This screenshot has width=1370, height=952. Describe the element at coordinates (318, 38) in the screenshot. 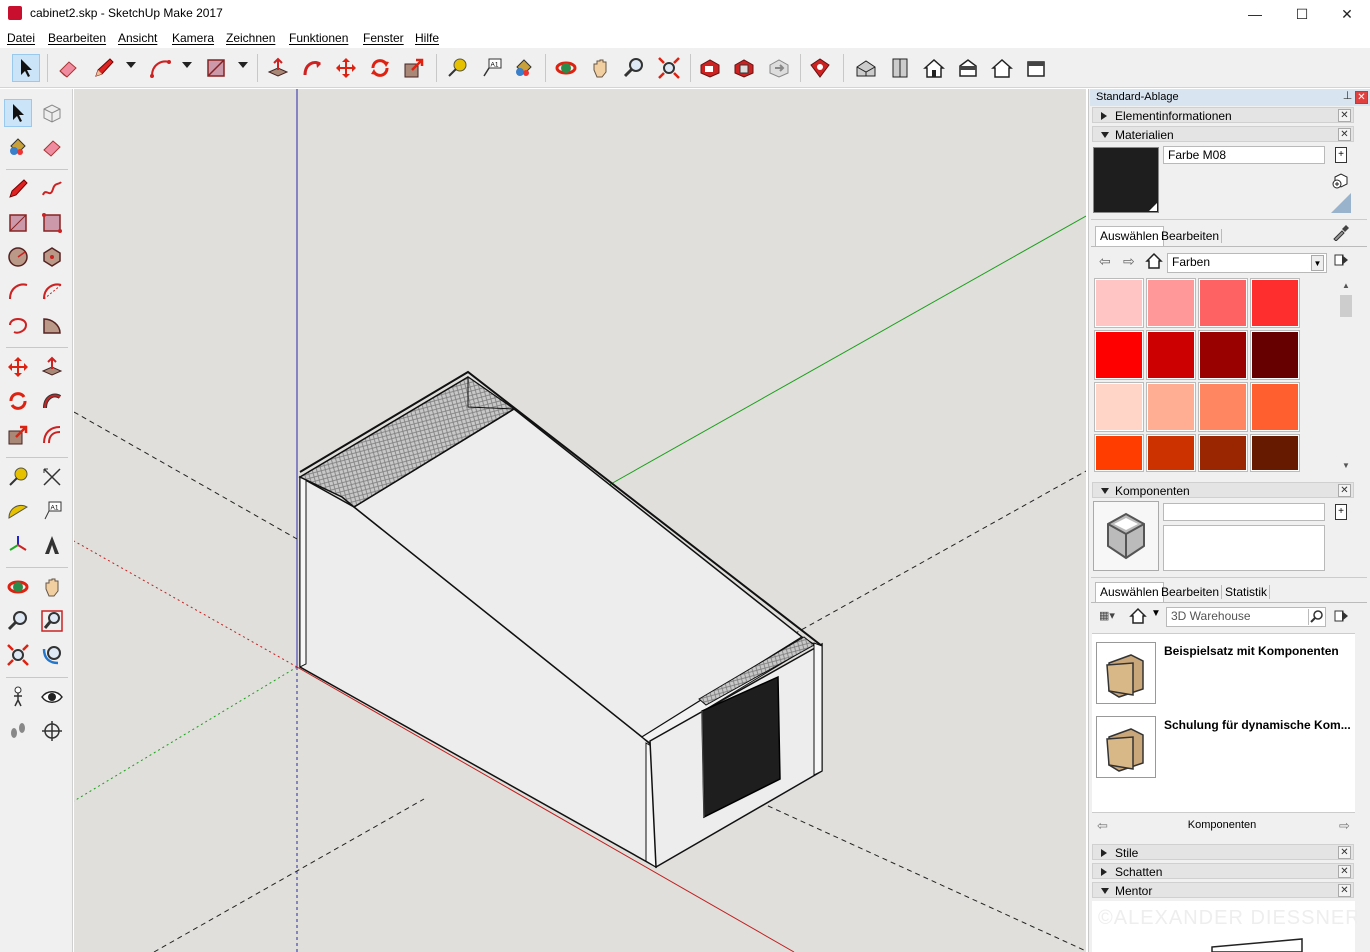

I see `menu-funktionen: Funktionen` at that location.